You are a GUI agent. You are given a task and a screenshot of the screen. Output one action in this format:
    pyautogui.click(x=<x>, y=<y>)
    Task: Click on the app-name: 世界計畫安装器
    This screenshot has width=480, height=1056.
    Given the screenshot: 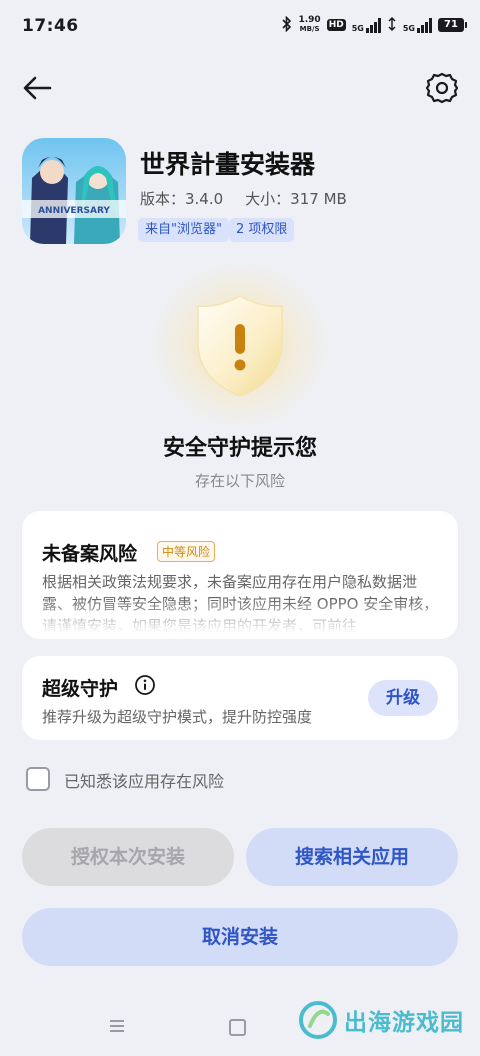 What is the action you would take?
    pyautogui.click(x=228, y=164)
    